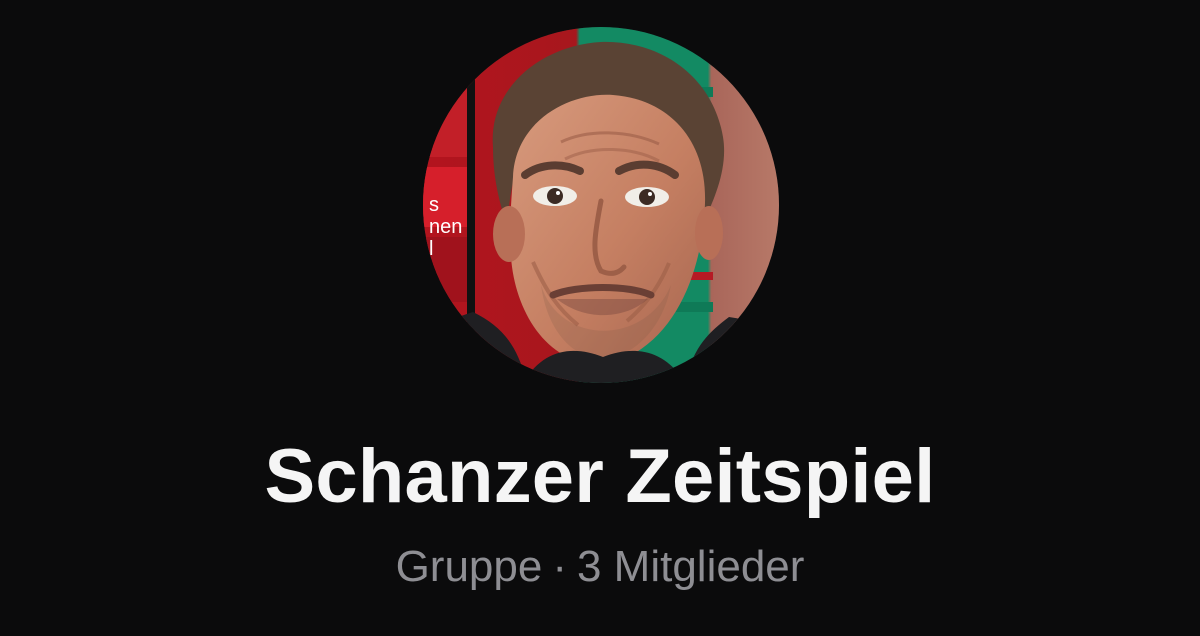 Image resolution: width=1200 pixels, height=636 pixels. What do you see at coordinates (690, 566) in the screenshot?
I see `group-member-count: 3 Mitglieder` at bounding box center [690, 566].